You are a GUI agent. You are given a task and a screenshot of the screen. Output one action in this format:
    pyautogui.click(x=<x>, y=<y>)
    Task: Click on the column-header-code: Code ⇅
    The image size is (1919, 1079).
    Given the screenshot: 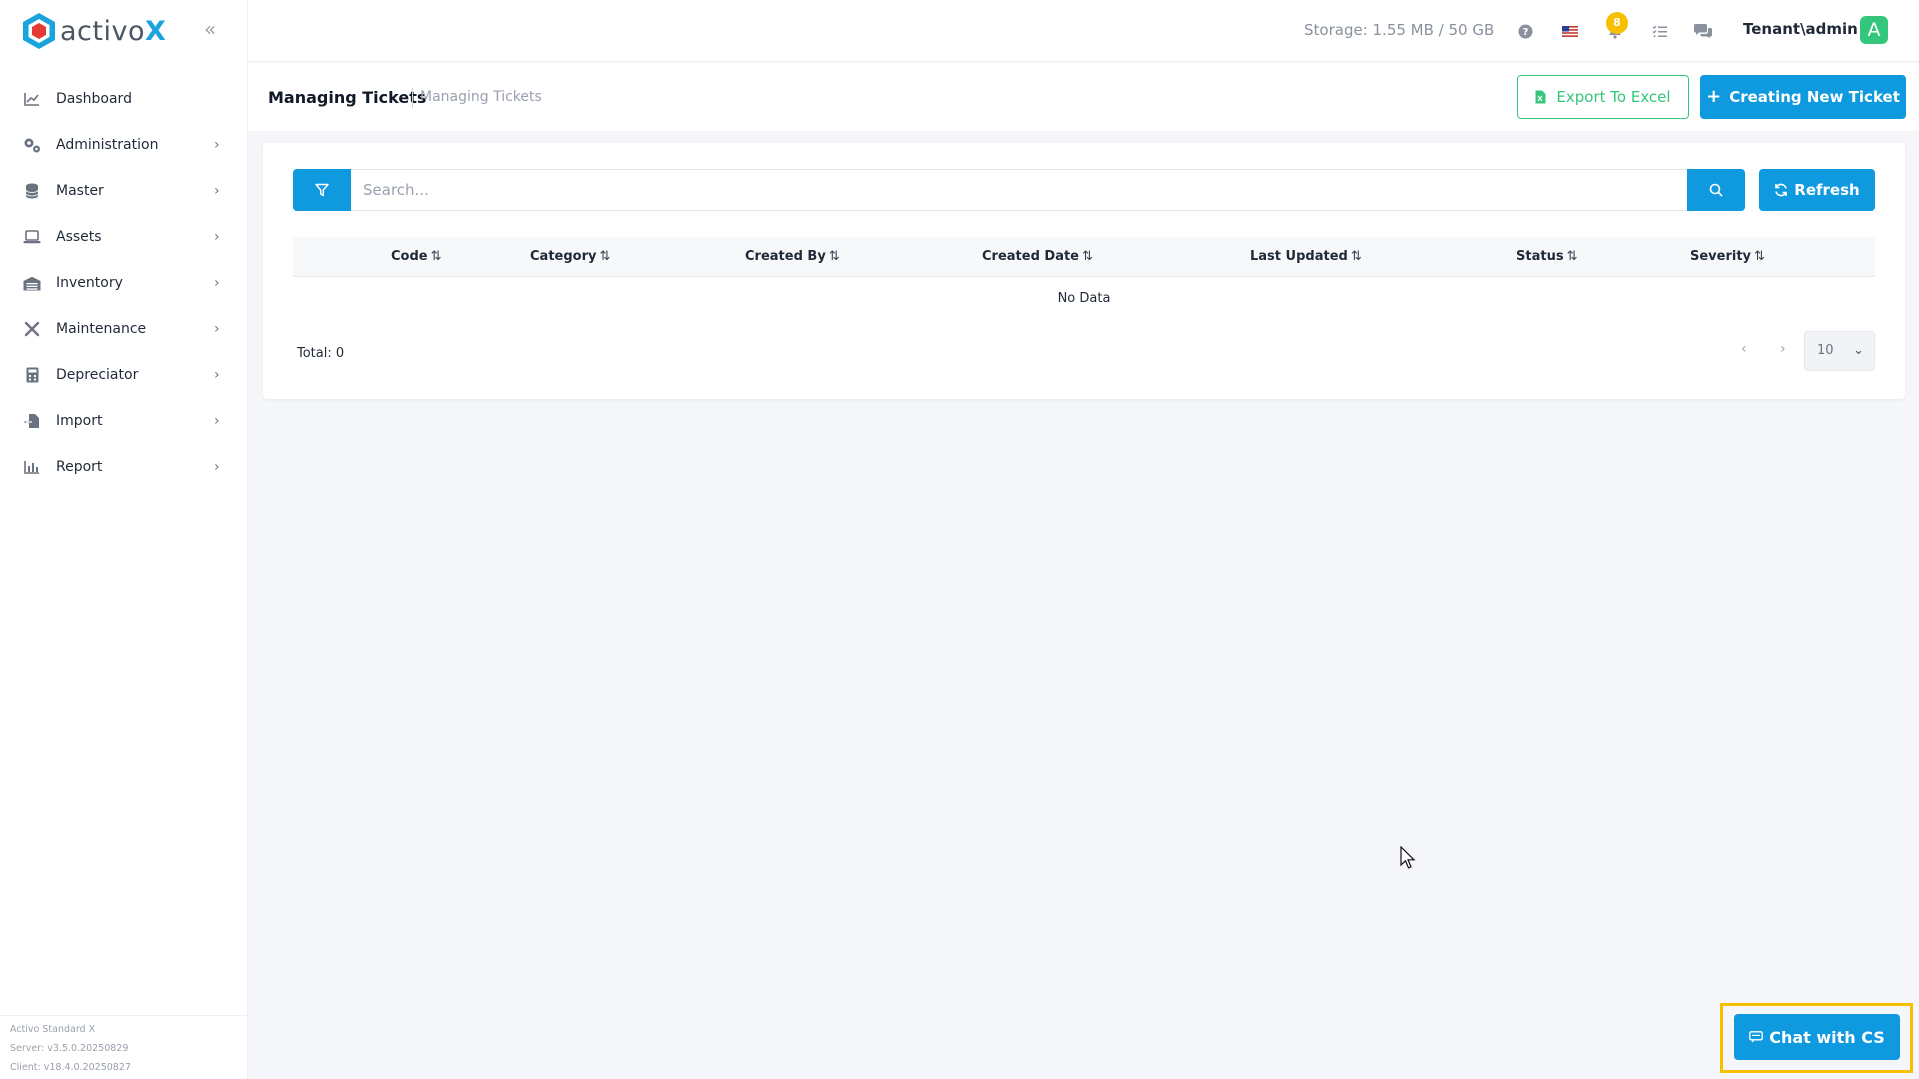 What is the action you would take?
    pyautogui.click(x=416, y=256)
    